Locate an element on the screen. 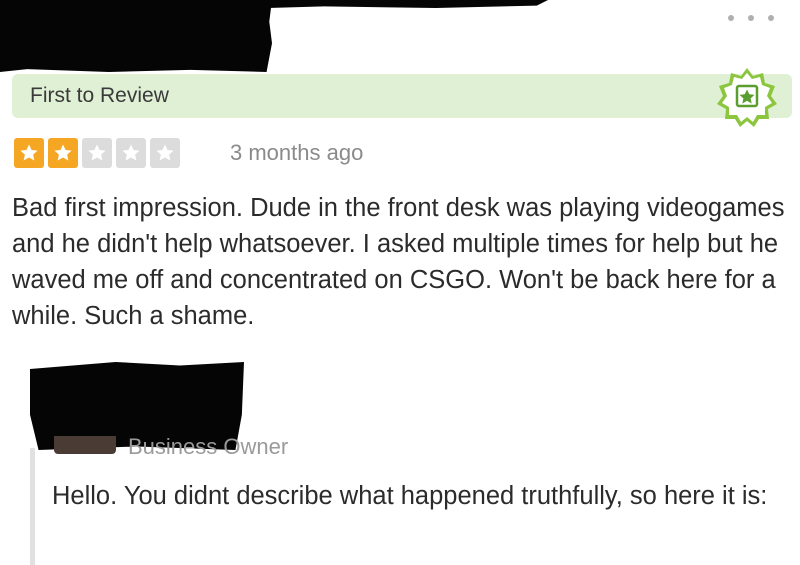 The width and height of the screenshot is (800, 565). redacted-username-block is located at coordinates (136, 36).